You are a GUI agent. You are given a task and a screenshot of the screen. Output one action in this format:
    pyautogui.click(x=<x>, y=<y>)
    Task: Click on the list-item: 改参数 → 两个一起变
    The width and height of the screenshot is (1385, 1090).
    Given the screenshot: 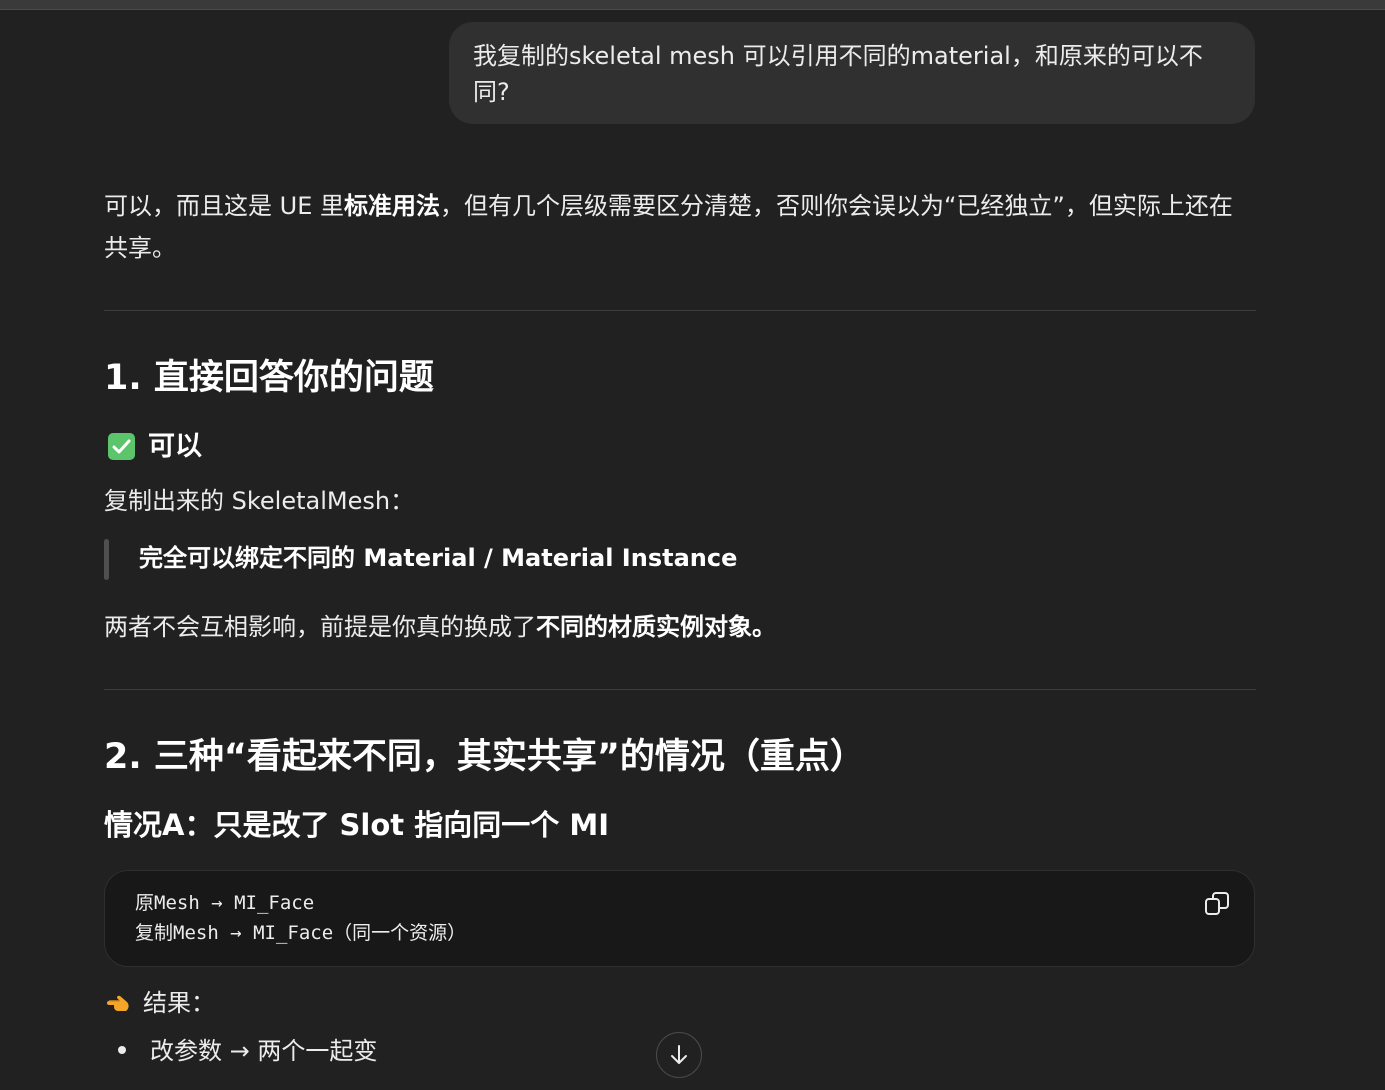 What is the action you would take?
    pyautogui.click(x=247, y=1051)
    